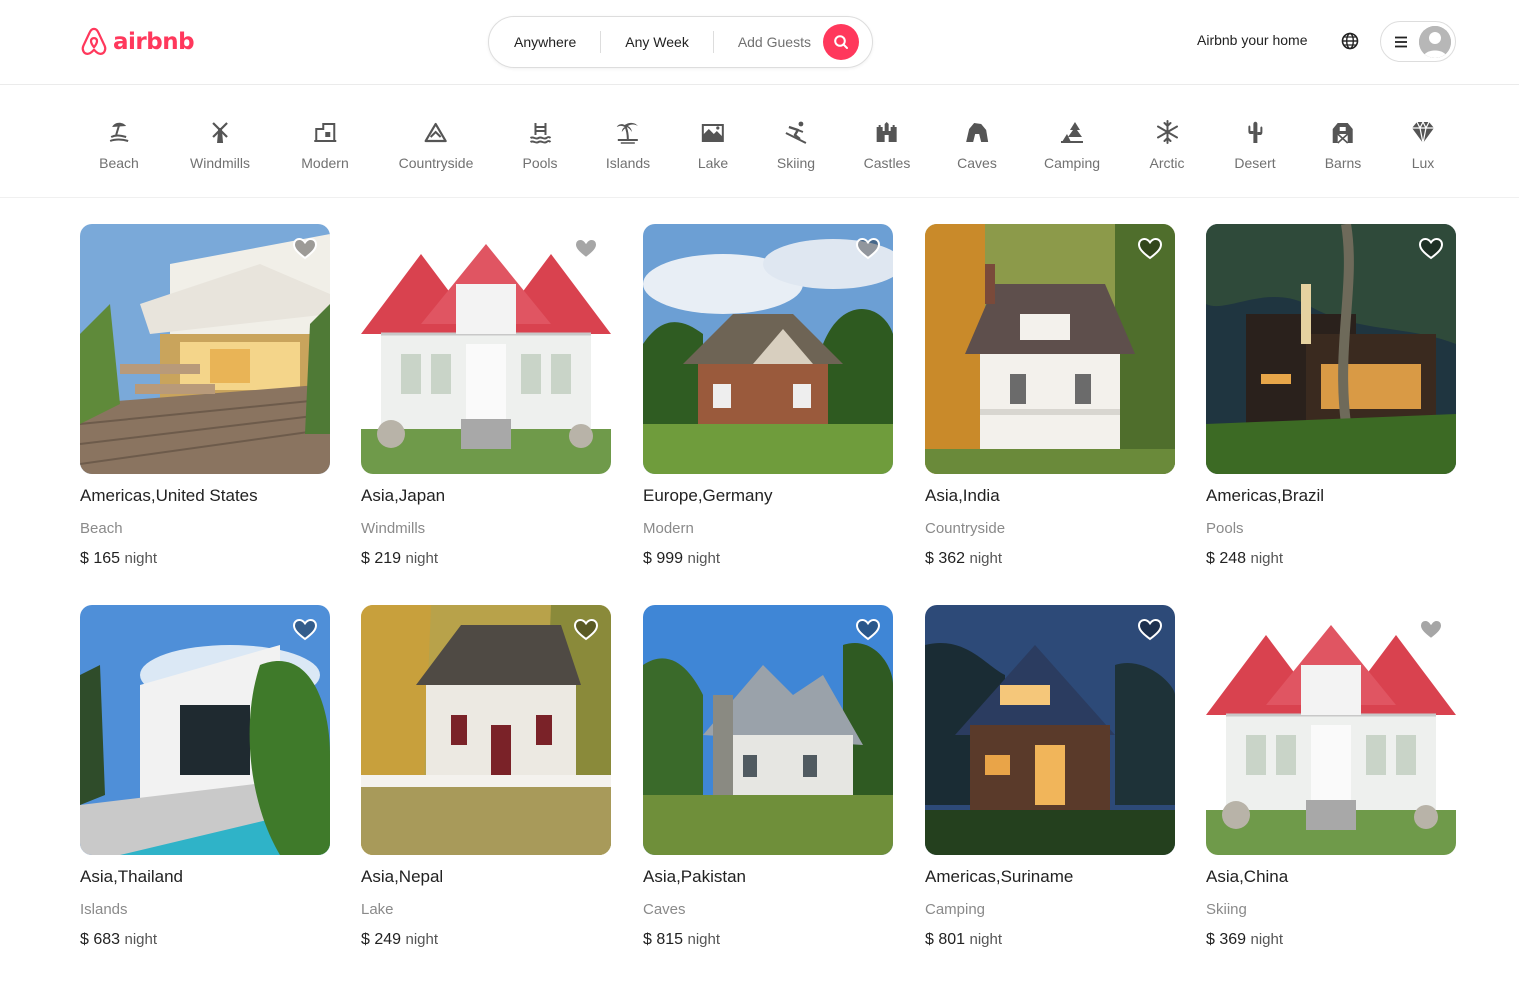  What do you see at coordinates (977, 145) in the screenshot?
I see `category-caves: Caves` at bounding box center [977, 145].